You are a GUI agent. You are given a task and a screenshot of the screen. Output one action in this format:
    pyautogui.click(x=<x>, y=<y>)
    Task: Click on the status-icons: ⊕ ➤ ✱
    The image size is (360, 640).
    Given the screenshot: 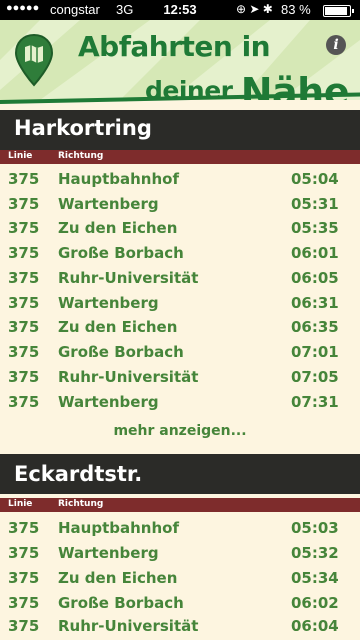 What is the action you would take?
    pyautogui.click(x=254, y=9)
    